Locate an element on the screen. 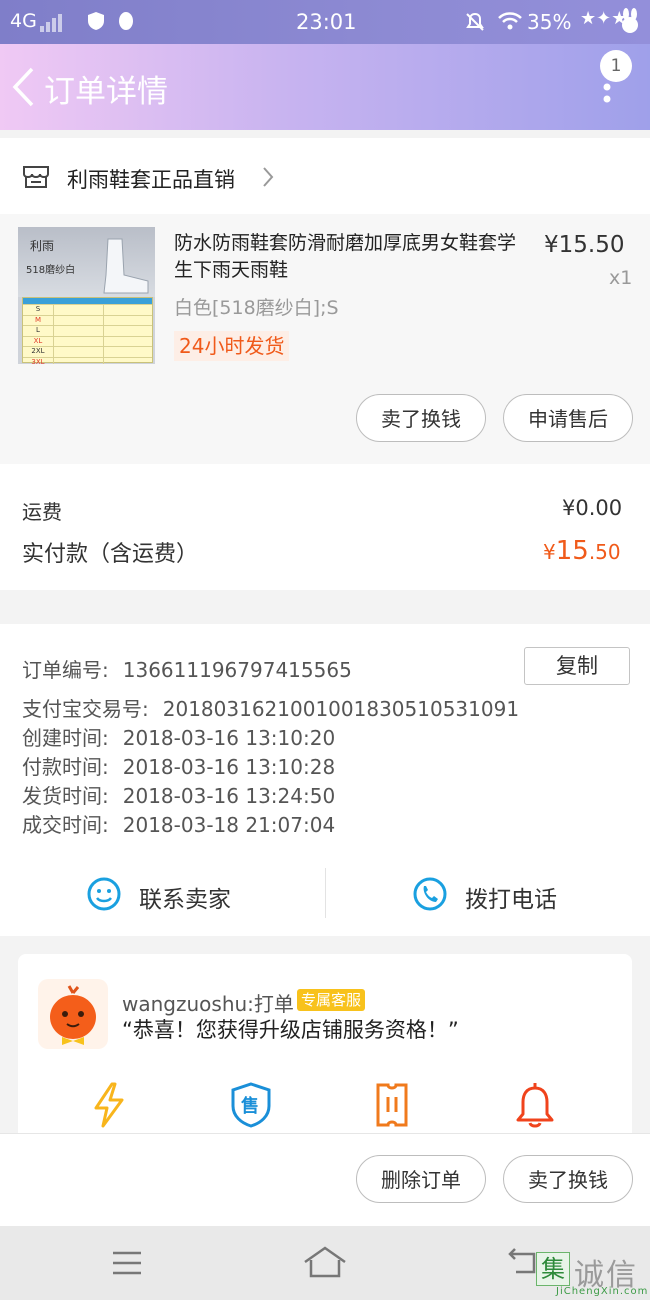  completed-time-label: 成交时间: is located at coordinates (65, 825).